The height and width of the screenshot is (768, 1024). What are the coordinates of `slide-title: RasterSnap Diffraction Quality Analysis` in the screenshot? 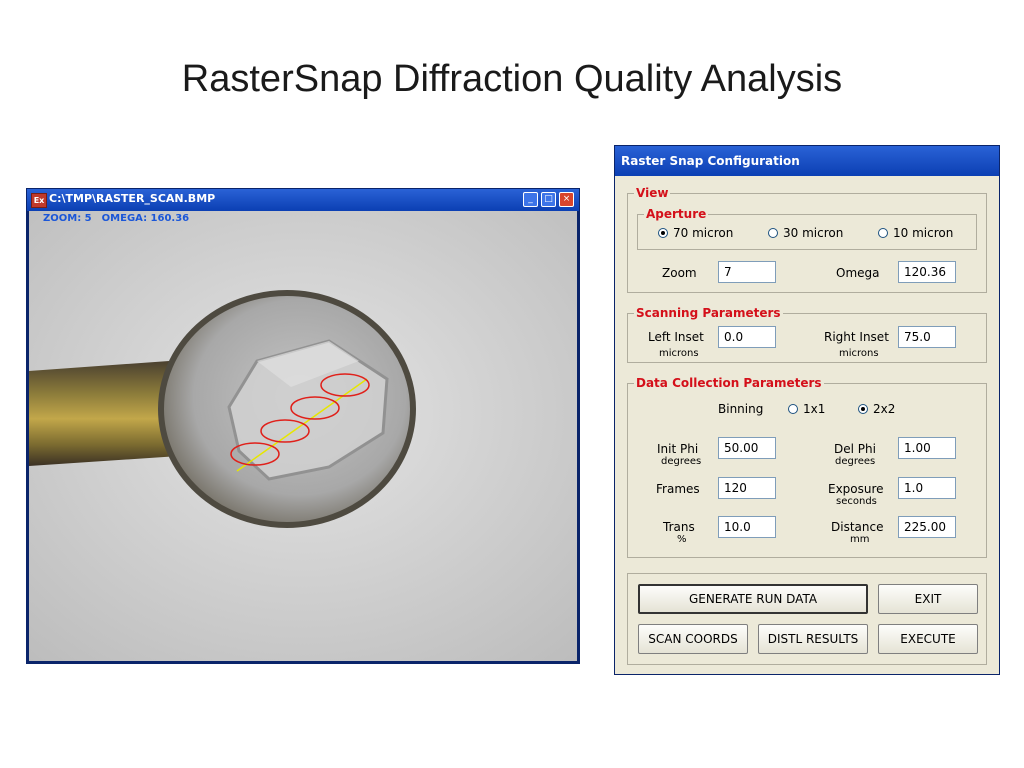 It's located at (512, 79).